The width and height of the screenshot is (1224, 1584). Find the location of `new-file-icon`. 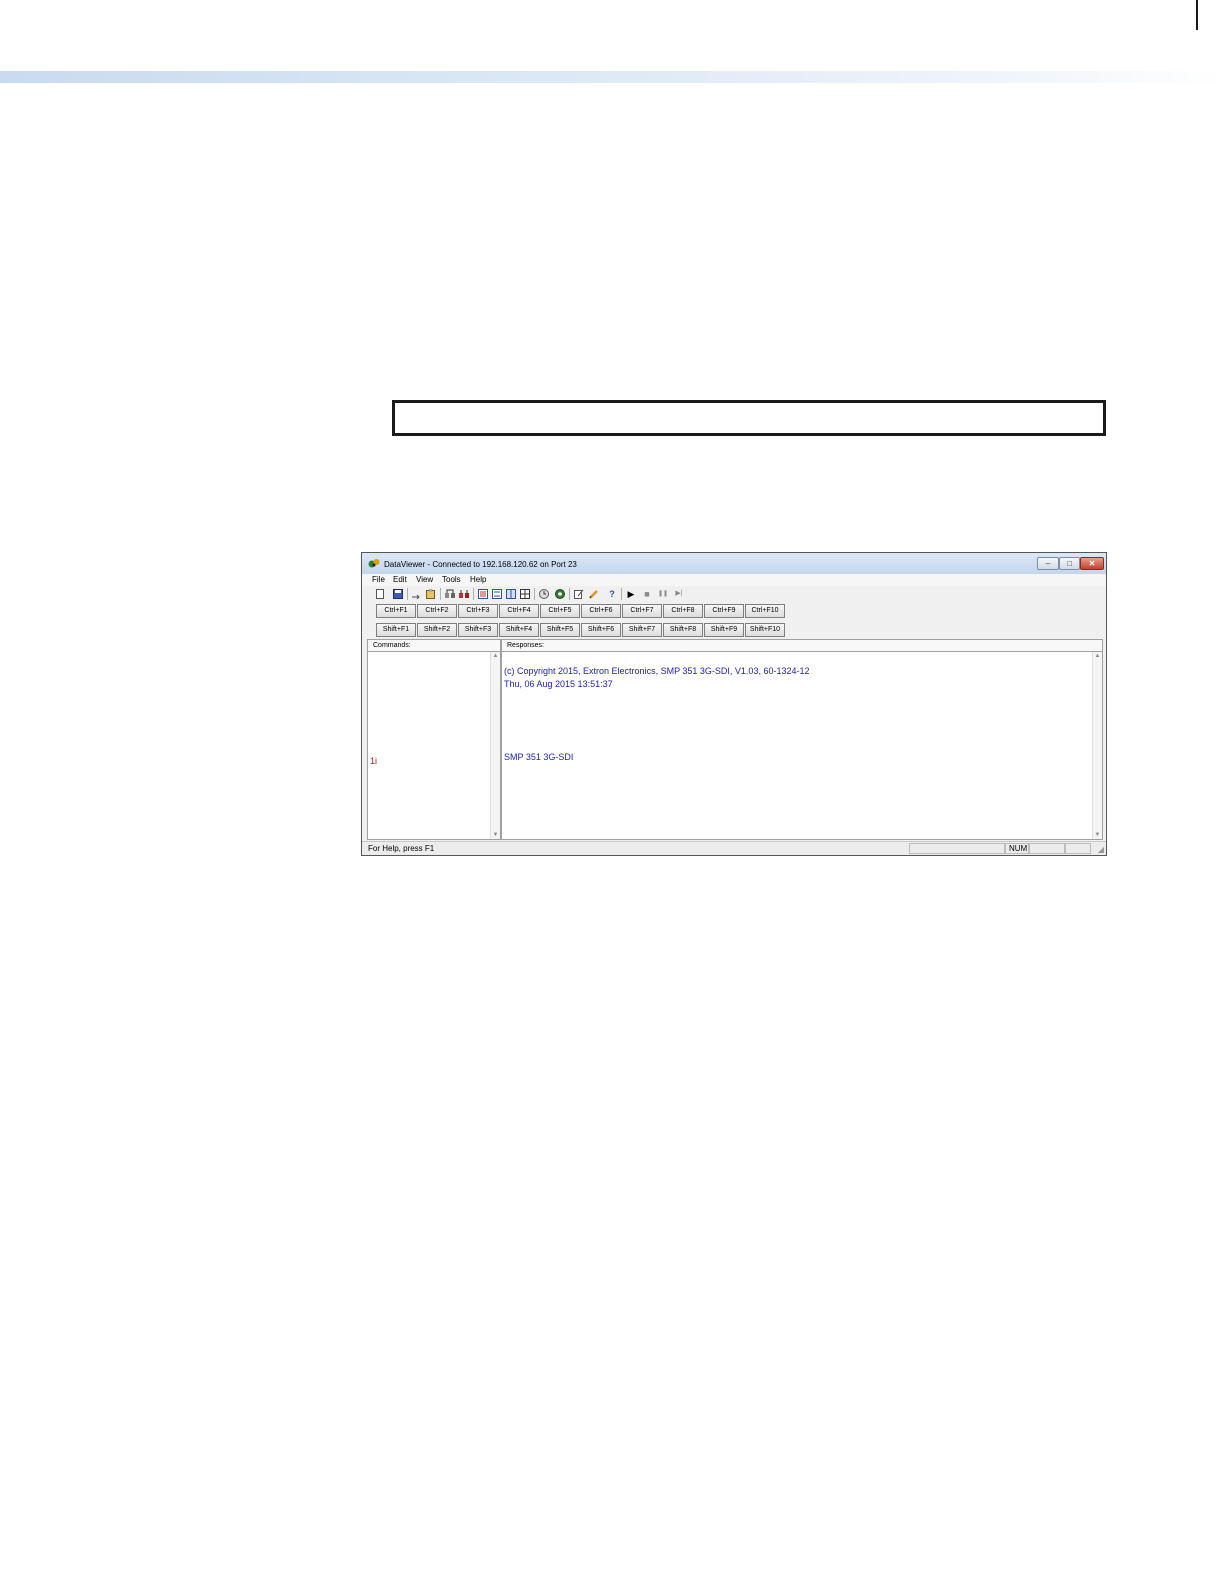

new-file-icon is located at coordinates (380, 594).